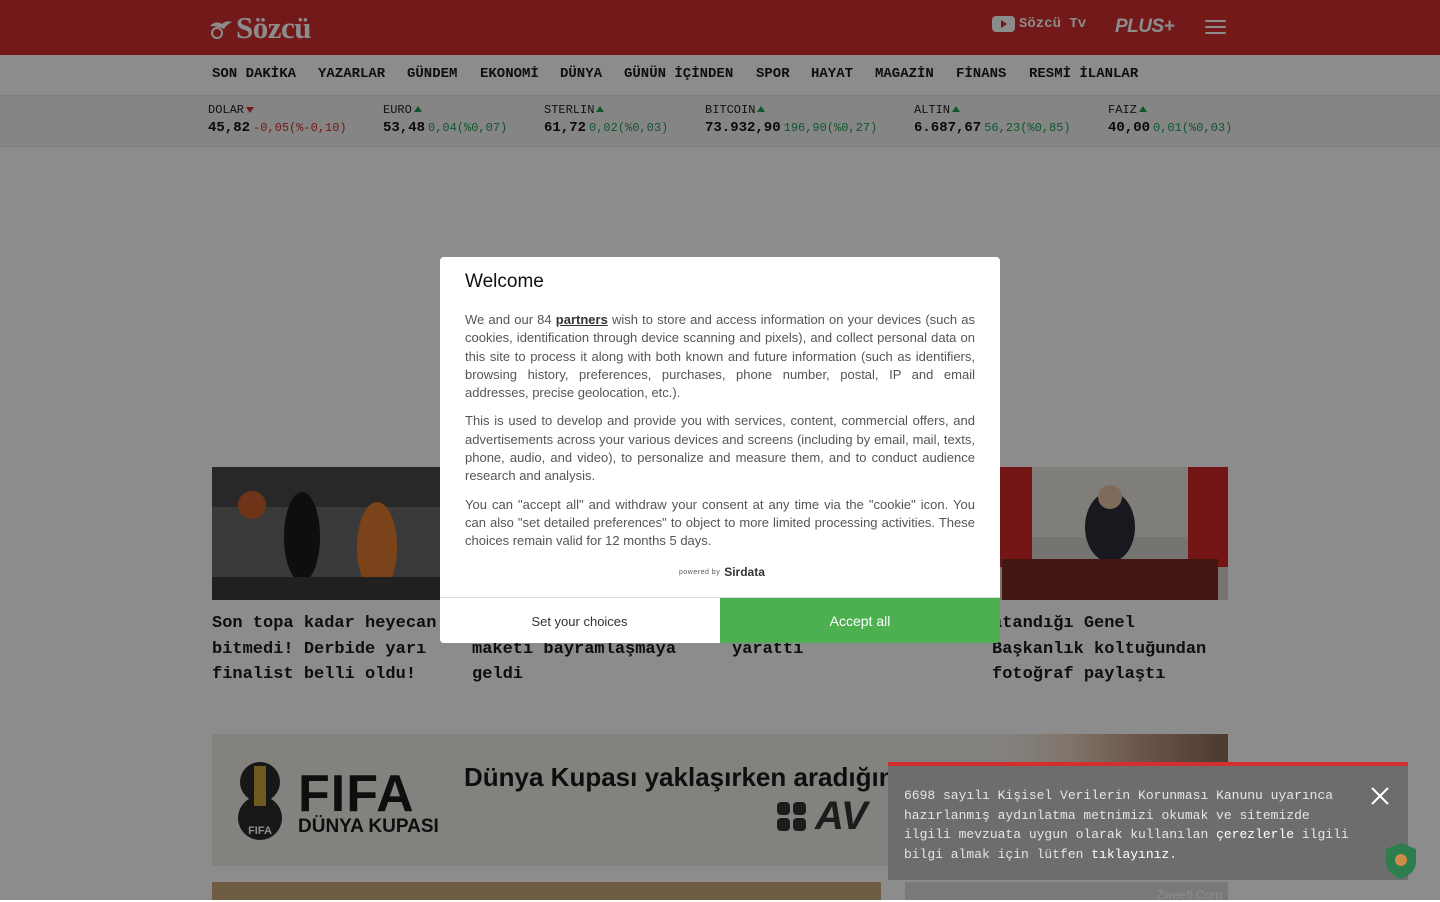 The image size is (1440, 902). What do you see at coordinates (744, 572) in the screenshot?
I see `sirdata-logo: Sirdata` at bounding box center [744, 572].